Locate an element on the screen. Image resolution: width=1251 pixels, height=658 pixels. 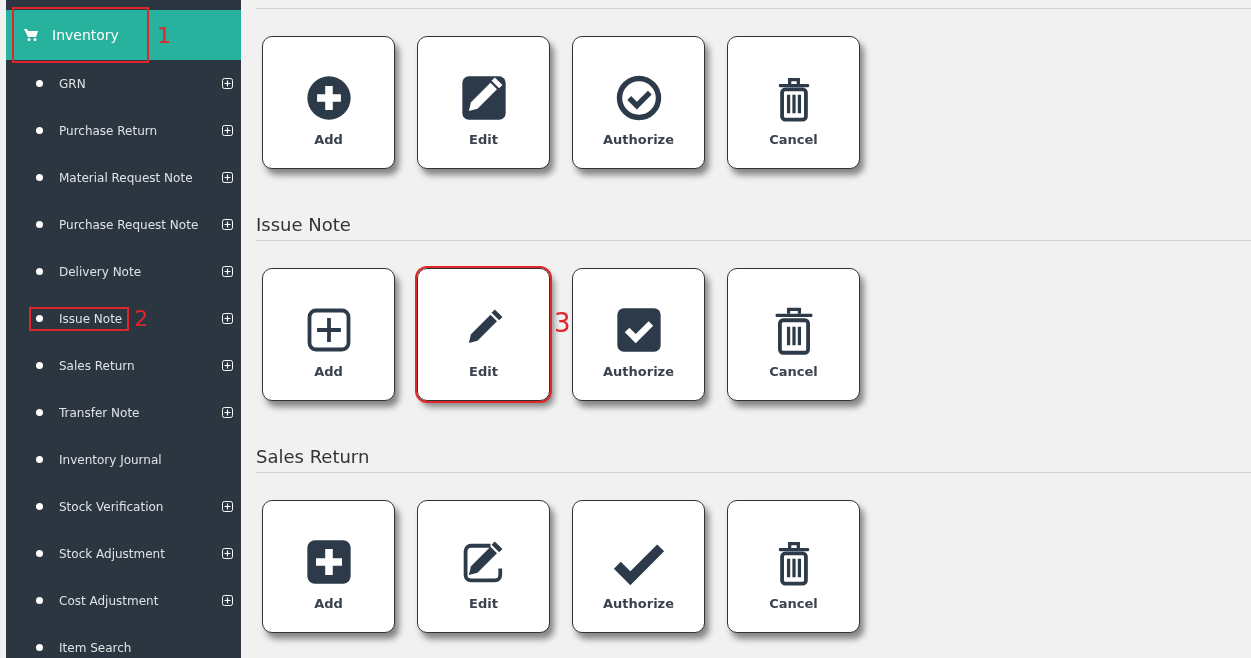
cart-icon is located at coordinates (31, 35).